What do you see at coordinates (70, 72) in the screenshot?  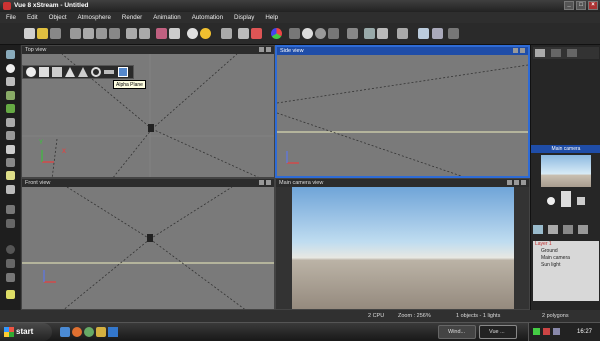 I see `pyramid-primitive-icon` at bounding box center [70, 72].